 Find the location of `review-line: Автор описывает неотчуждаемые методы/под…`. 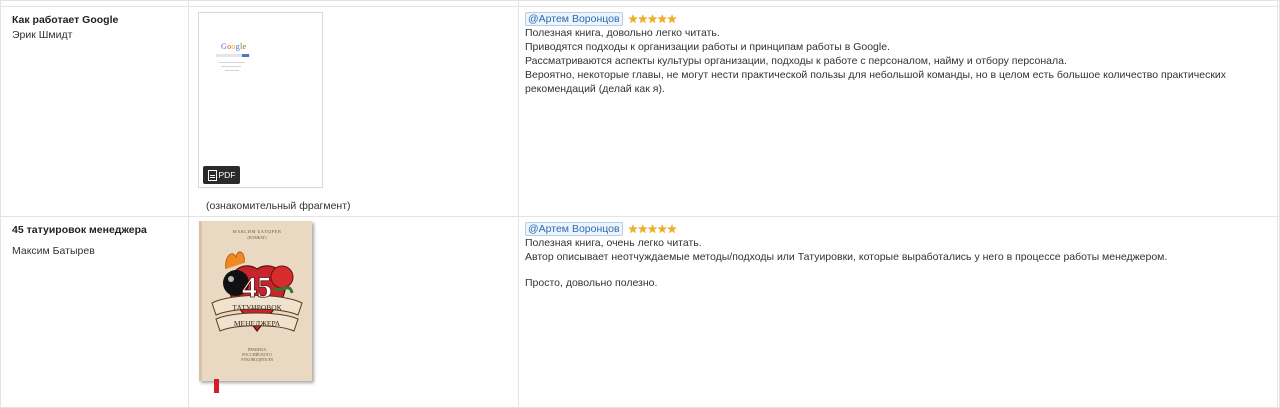

review-line: Автор описывает неотчуждаемые методы/под… is located at coordinates (846, 257).